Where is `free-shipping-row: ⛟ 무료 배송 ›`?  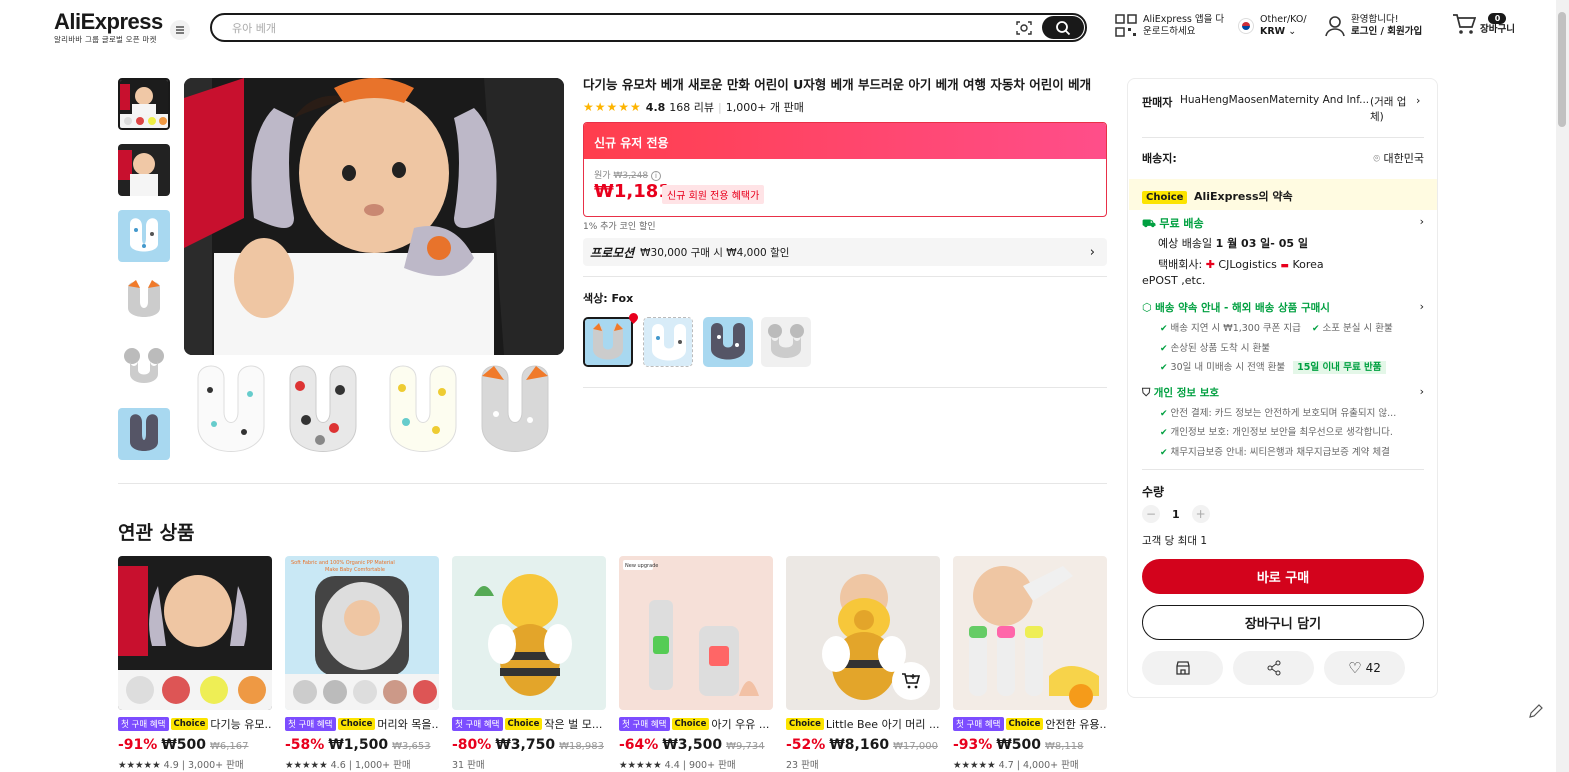
free-shipping-row: ⛟ 무료 배송 › is located at coordinates (1283, 223).